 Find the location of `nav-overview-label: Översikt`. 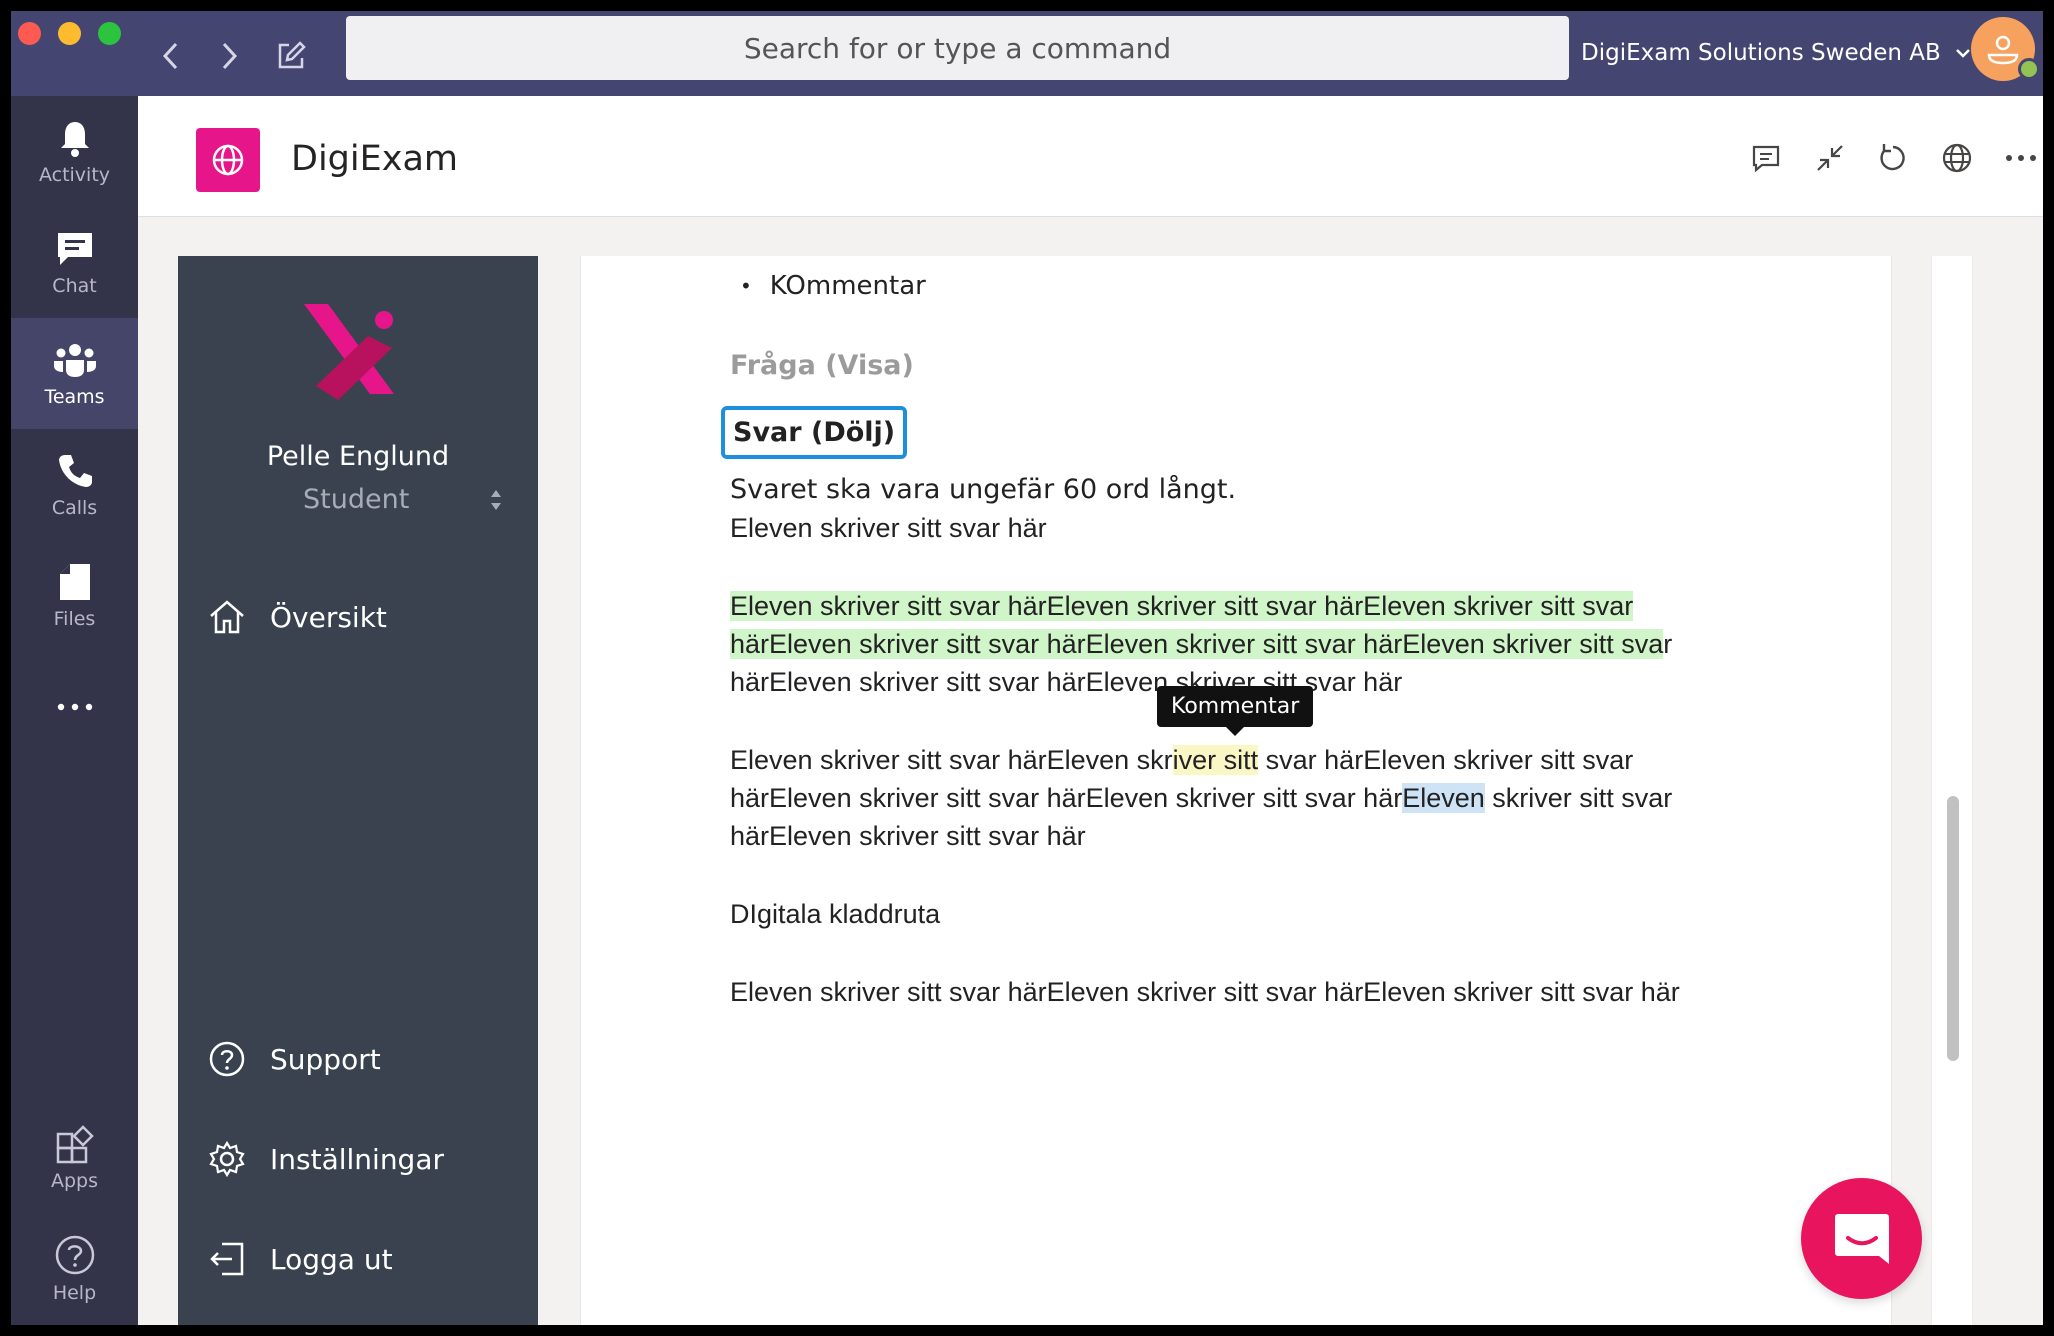

nav-overview-label: Översikt is located at coordinates (328, 617).